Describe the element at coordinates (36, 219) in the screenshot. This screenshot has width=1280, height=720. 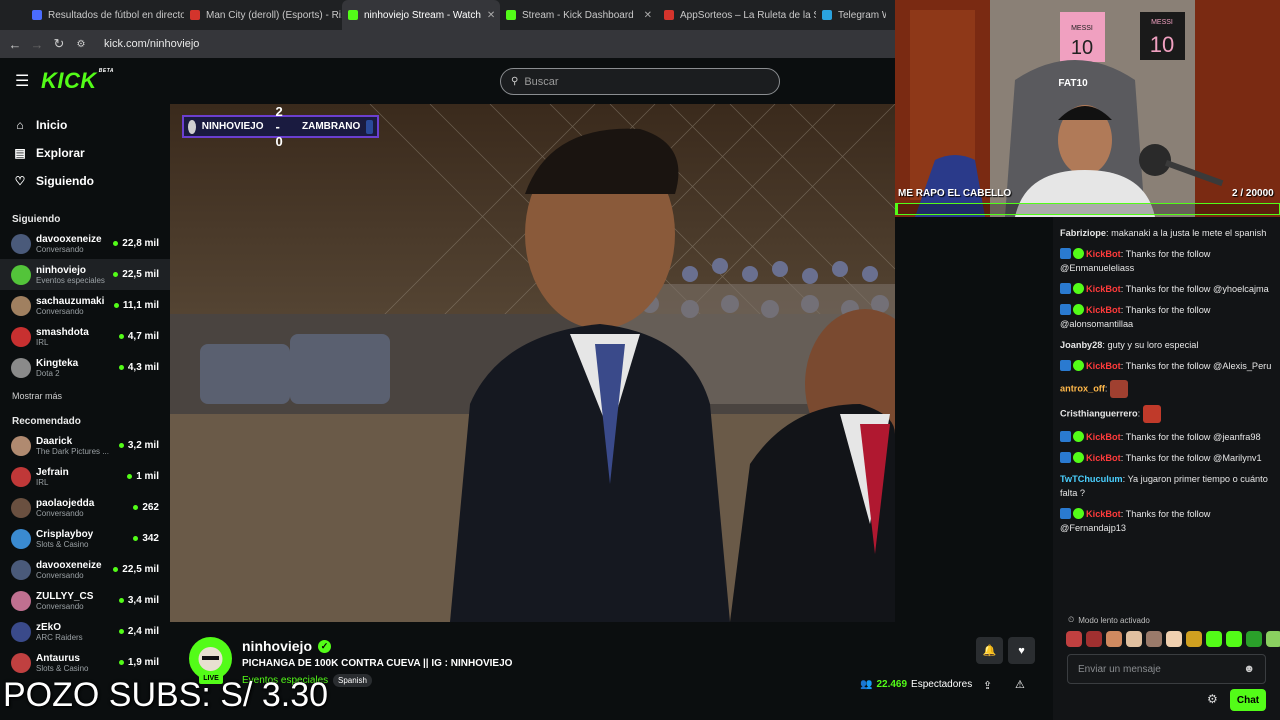
I see `following-heading: Siguiendo` at that location.